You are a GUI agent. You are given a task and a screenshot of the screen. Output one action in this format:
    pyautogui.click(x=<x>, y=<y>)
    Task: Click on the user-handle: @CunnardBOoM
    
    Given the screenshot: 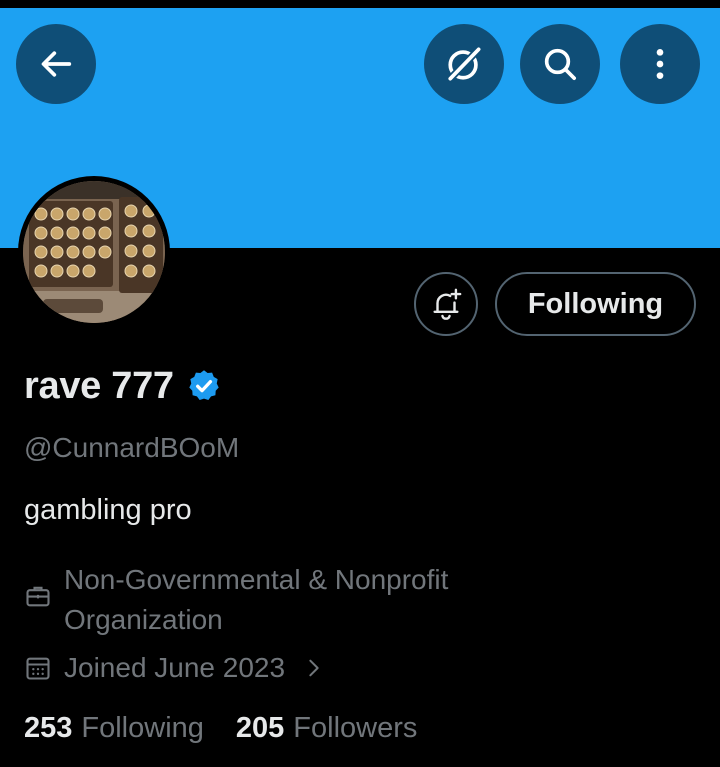 What is the action you would take?
    pyautogui.click(x=132, y=447)
    